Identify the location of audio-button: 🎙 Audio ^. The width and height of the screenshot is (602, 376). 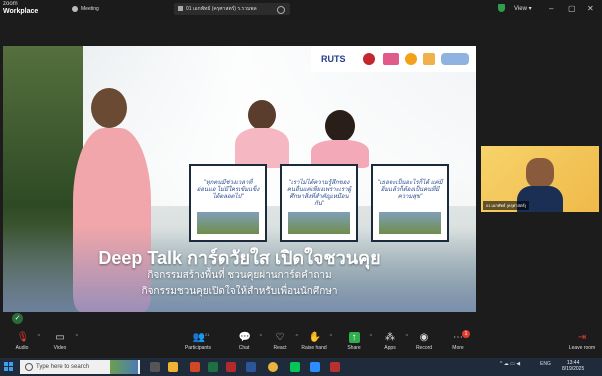
(22, 341).